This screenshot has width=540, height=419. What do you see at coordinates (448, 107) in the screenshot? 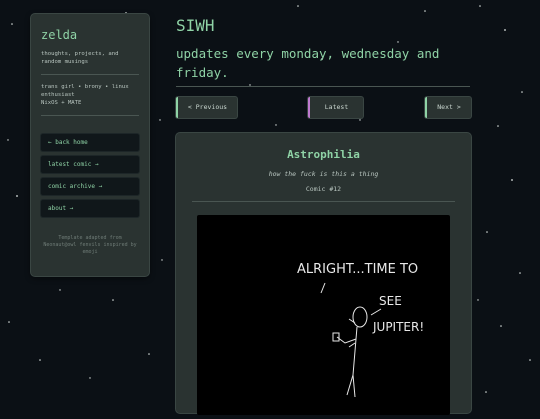
I see `next-button: Next >` at bounding box center [448, 107].